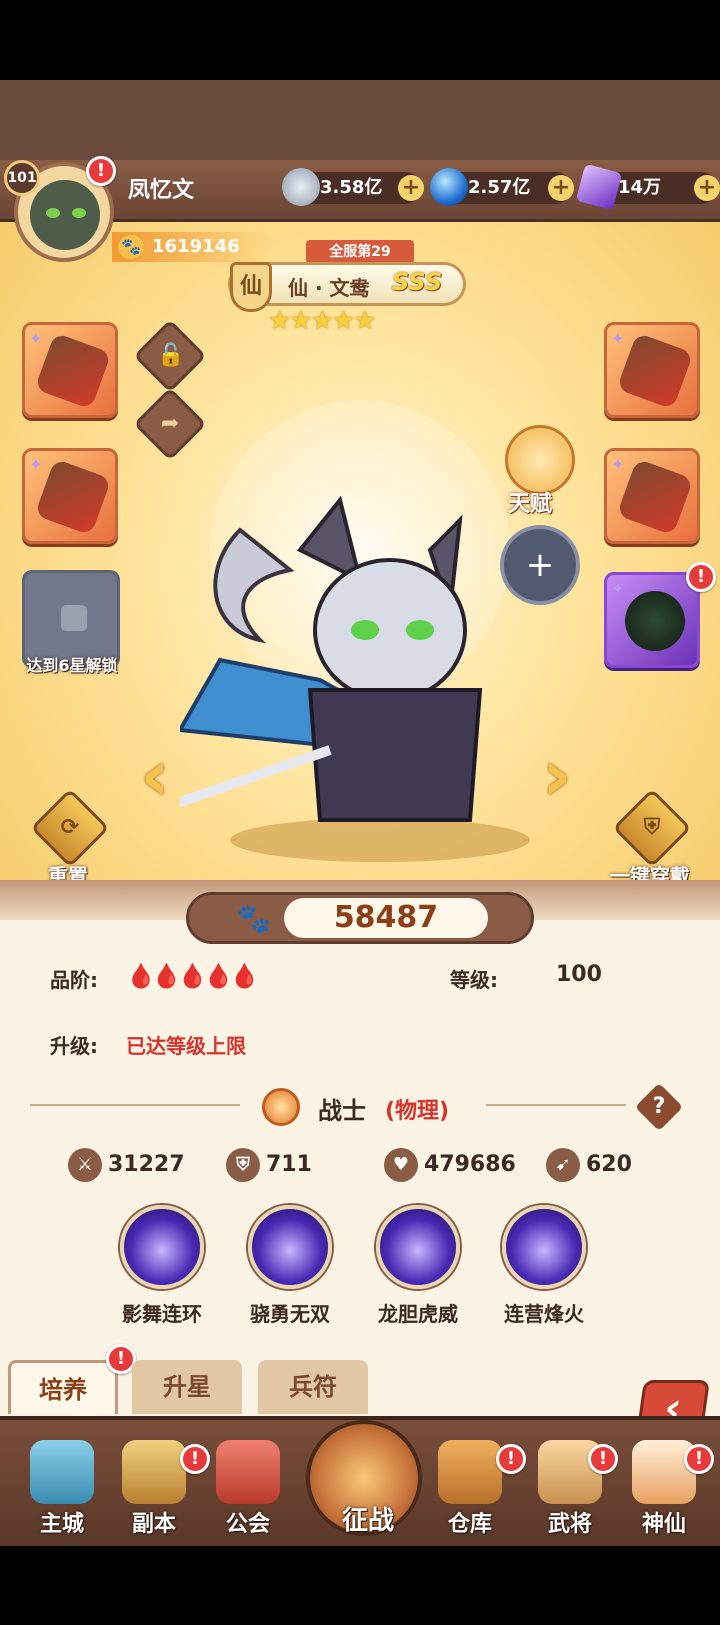 Image resolution: width=720 pixels, height=1625 pixels. I want to click on sword-icon: ⚔, so click(85, 1165).